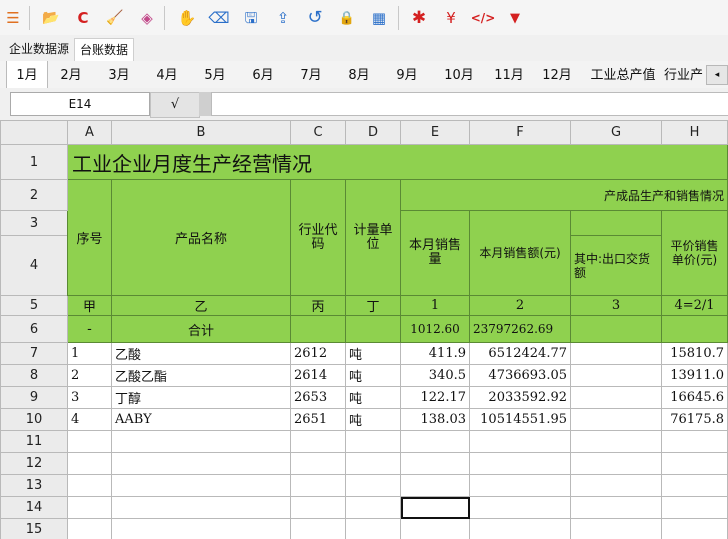 This screenshot has width=728, height=539. What do you see at coordinates (616, 132) in the screenshot?
I see `column-header: G` at bounding box center [616, 132].